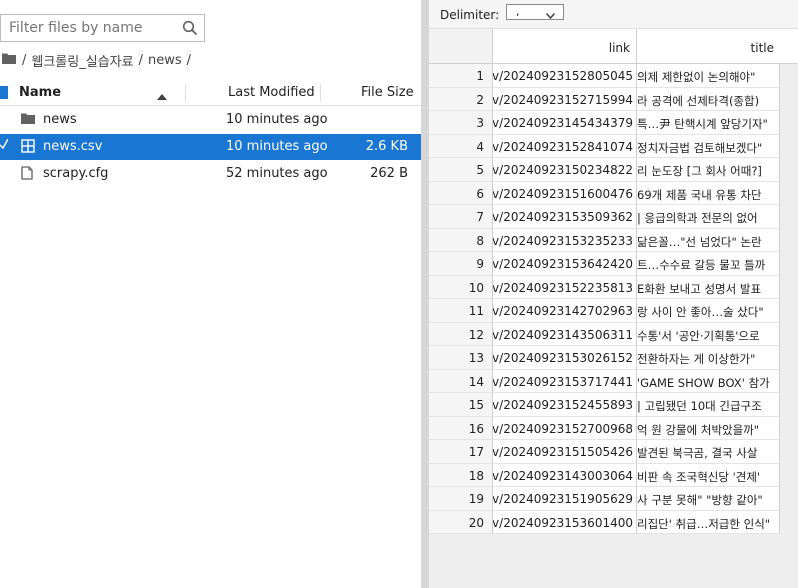  I want to click on table-row: 11et/v/20240923142702963 랑 사이 안 좋아…술 샀다", so click(613, 311).